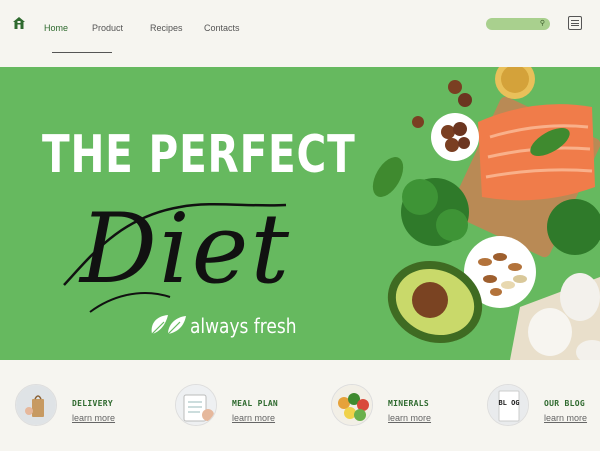 This screenshot has height=451, width=600. What do you see at coordinates (518, 24) in the screenshot?
I see `search-input: ⚲` at bounding box center [518, 24].